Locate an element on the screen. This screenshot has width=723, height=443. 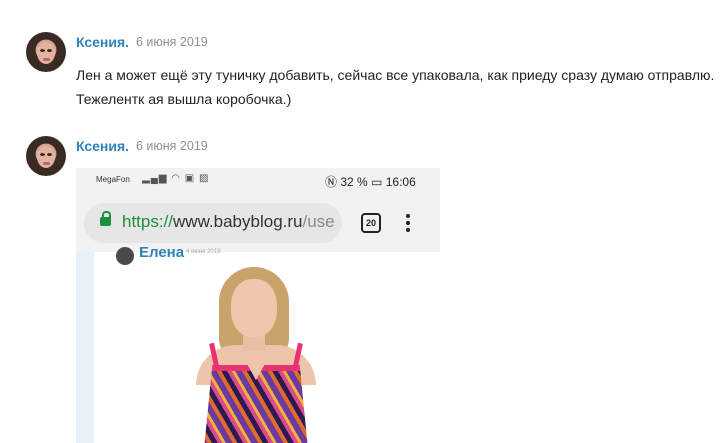
photo-face is located at coordinates (254, 308).